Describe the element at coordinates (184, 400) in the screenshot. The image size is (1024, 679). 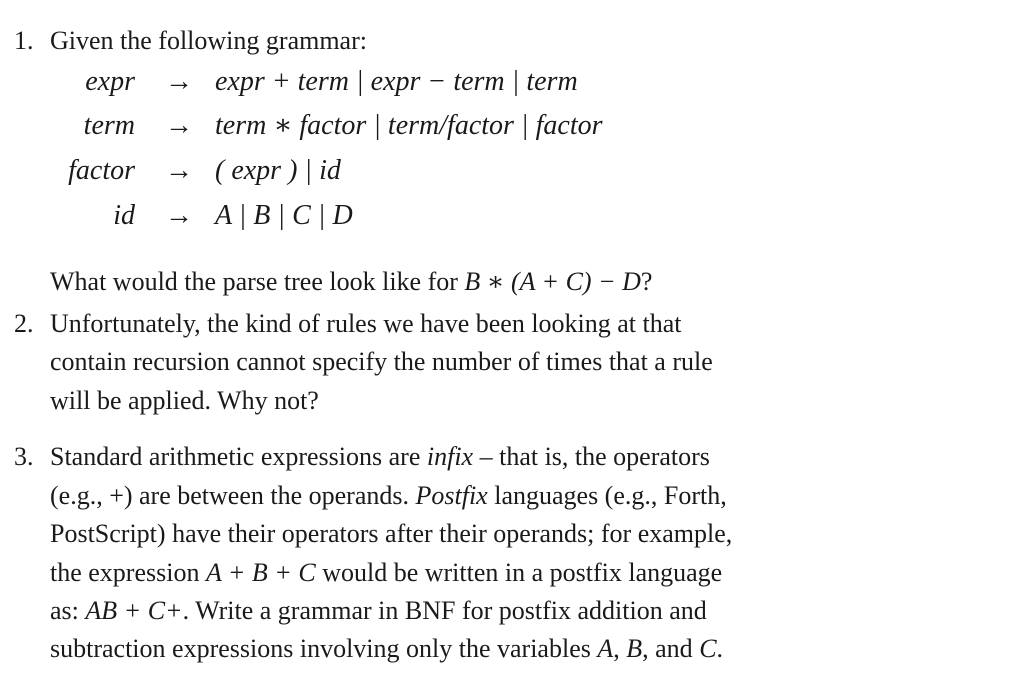
I see `item-2-text: will be applied. Why not?` at that location.